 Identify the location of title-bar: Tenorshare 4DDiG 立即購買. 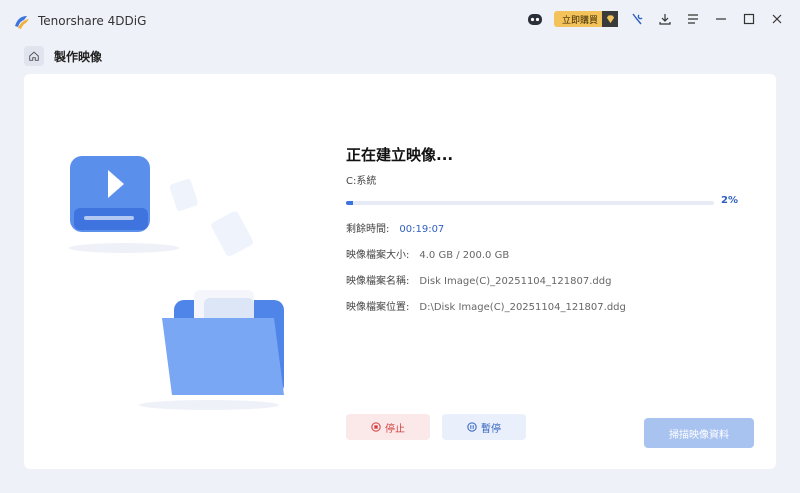
(400, 21).